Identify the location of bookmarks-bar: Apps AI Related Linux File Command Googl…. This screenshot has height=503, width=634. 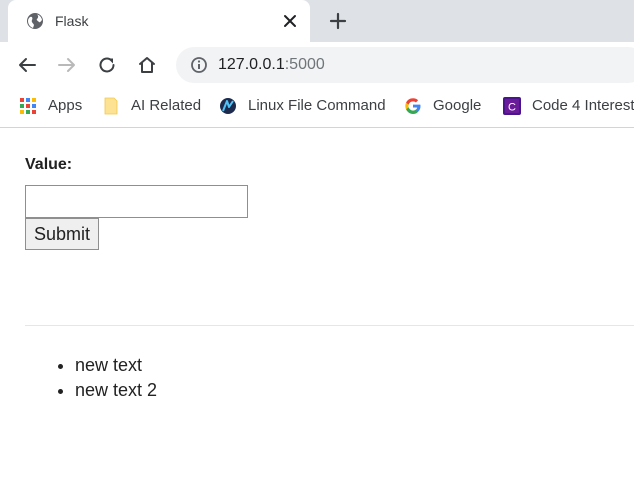
(317, 108).